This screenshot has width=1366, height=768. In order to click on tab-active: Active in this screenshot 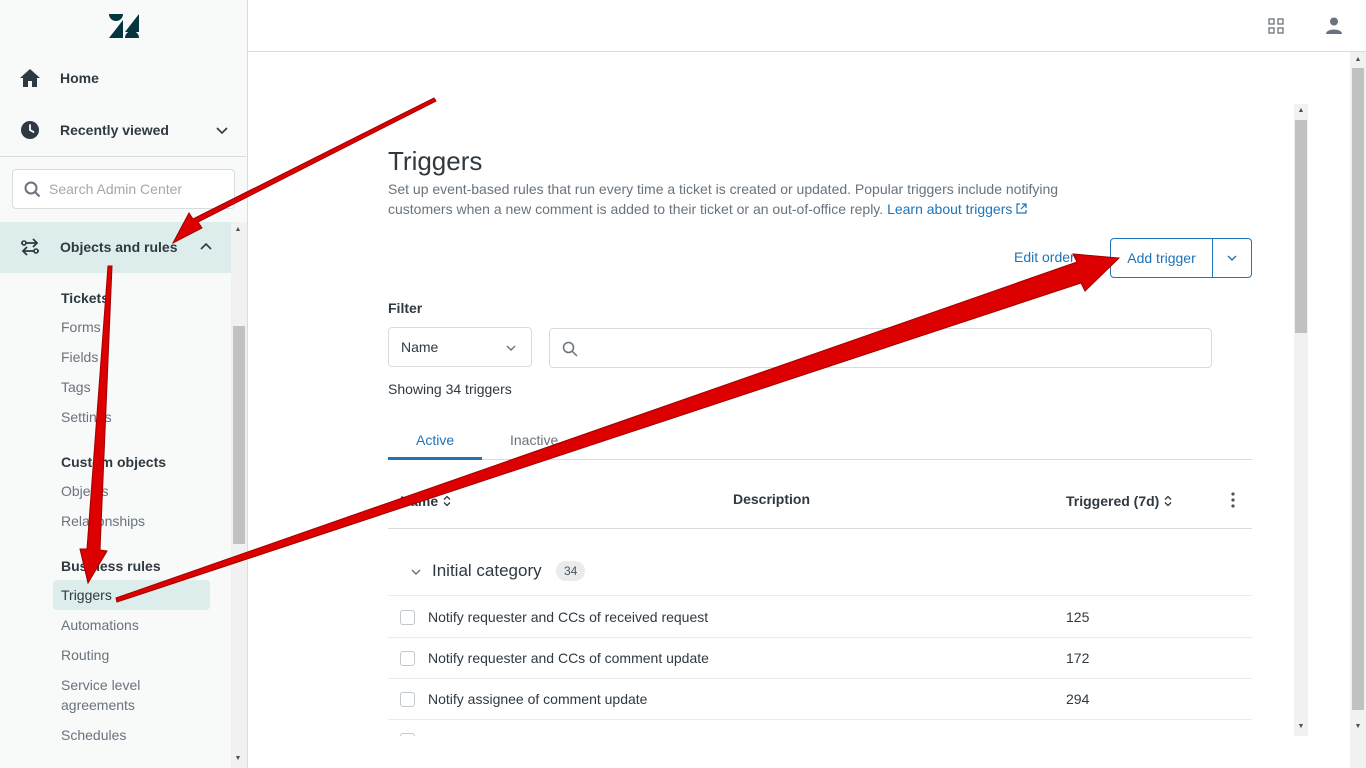, I will do `click(435, 440)`.